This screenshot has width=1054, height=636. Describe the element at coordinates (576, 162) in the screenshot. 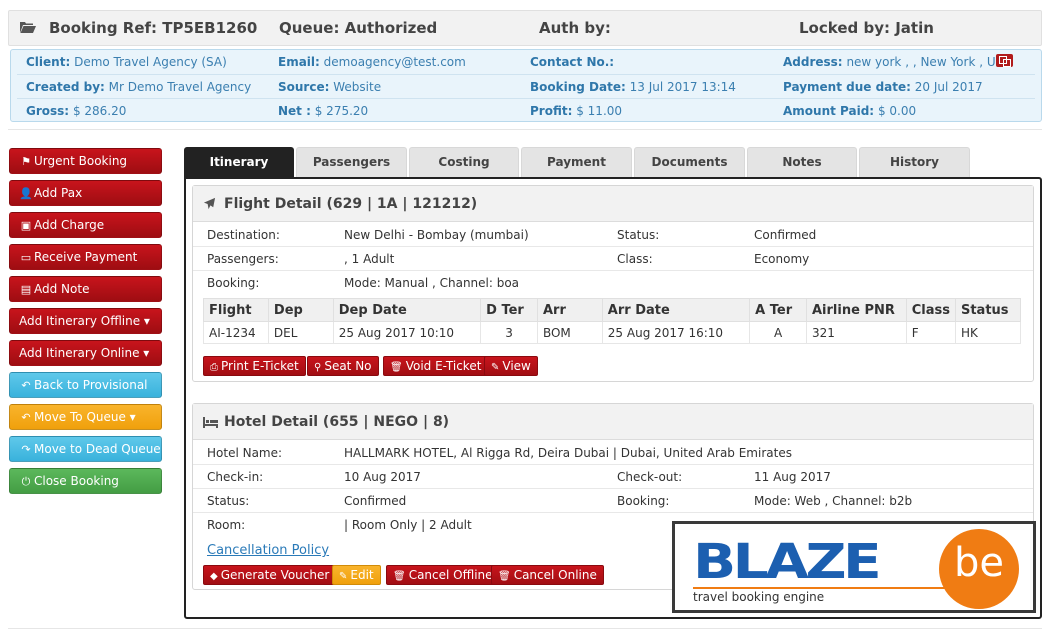

I see `tab-payment: Payment` at that location.